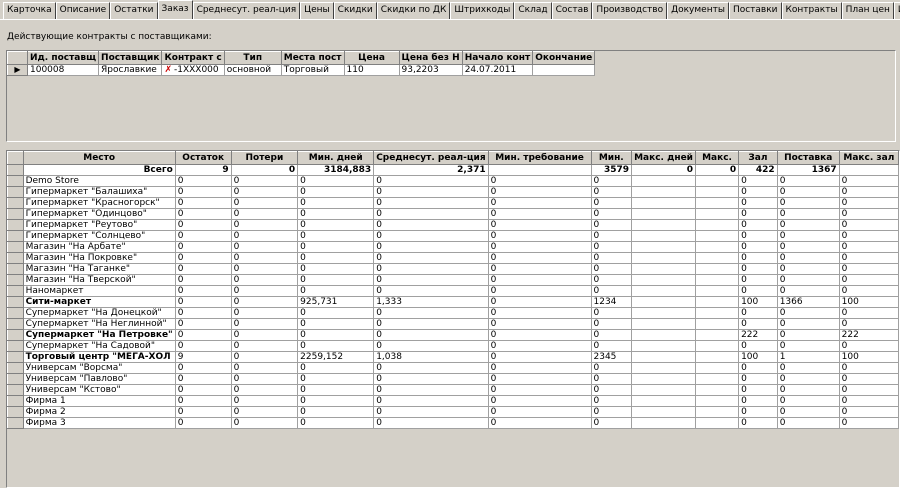 This screenshot has height=488, width=900. I want to click on stock-cell-min_days: 2259,152, so click(336, 357).